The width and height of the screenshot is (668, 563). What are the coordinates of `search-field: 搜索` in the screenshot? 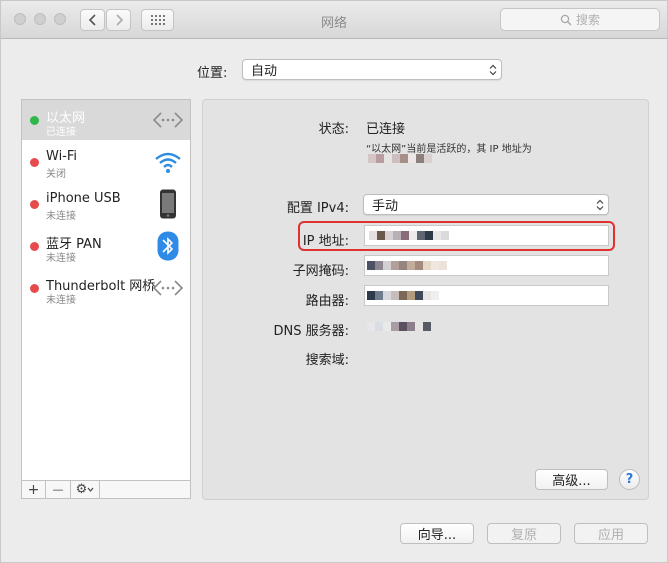 It's located at (580, 19).